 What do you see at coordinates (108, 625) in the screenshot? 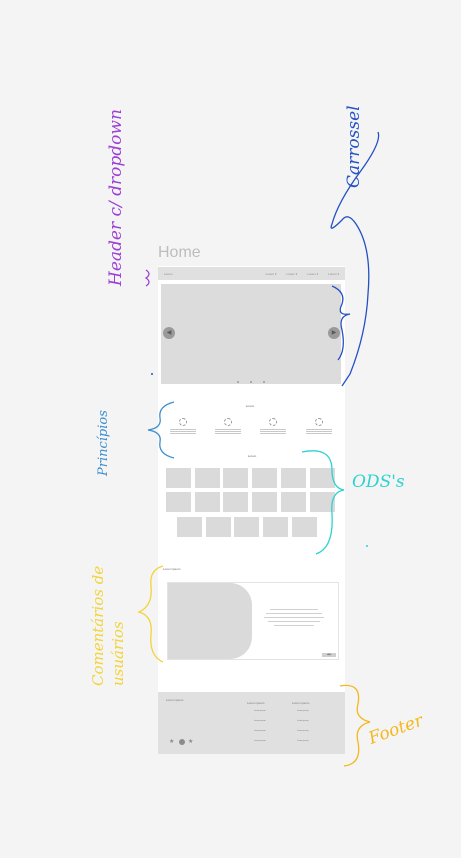
I see `annotation-comments-label: Comentários de usuários` at bounding box center [108, 625].